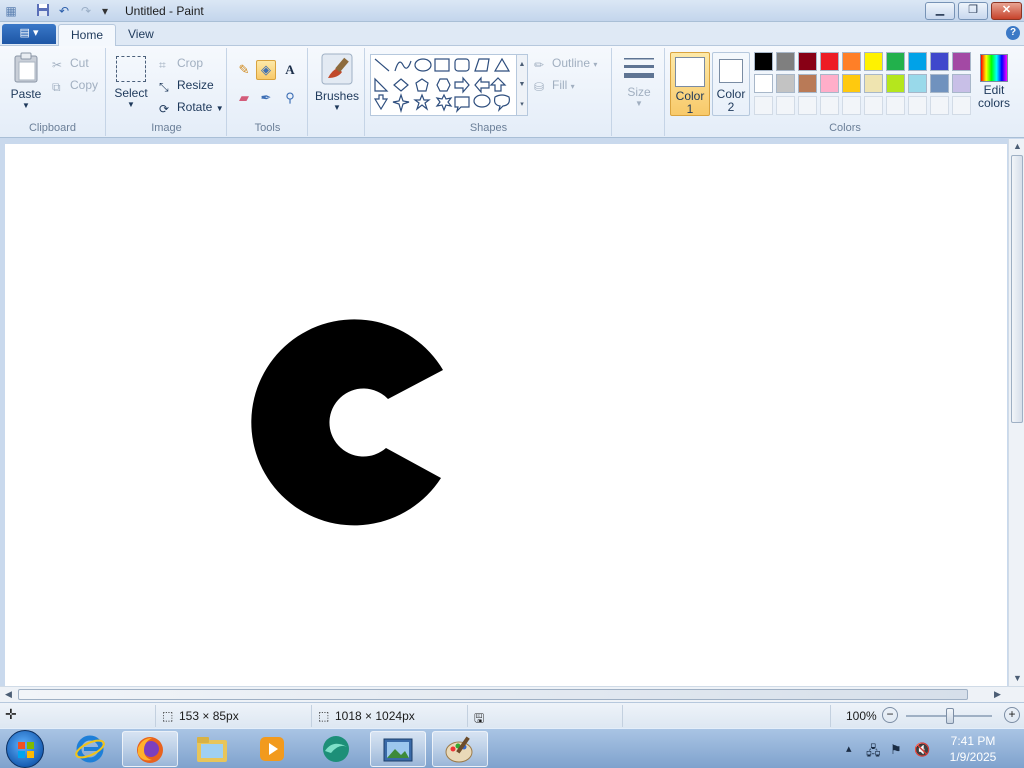 This screenshot has height=768, width=1024. Describe the element at coordinates (25, 749) in the screenshot. I see `start-button` at that location.